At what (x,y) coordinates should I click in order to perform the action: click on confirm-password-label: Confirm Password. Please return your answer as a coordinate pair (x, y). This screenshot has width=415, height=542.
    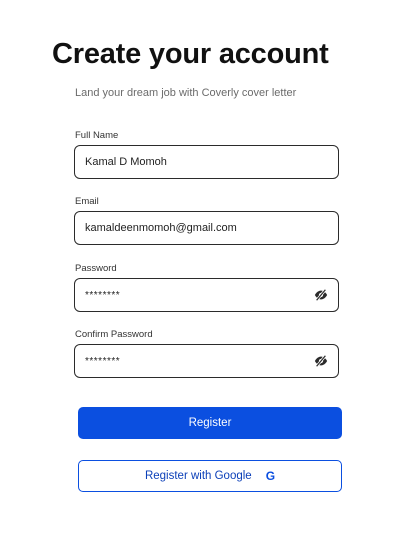
    Looking at the image, I should click on (114, 334).